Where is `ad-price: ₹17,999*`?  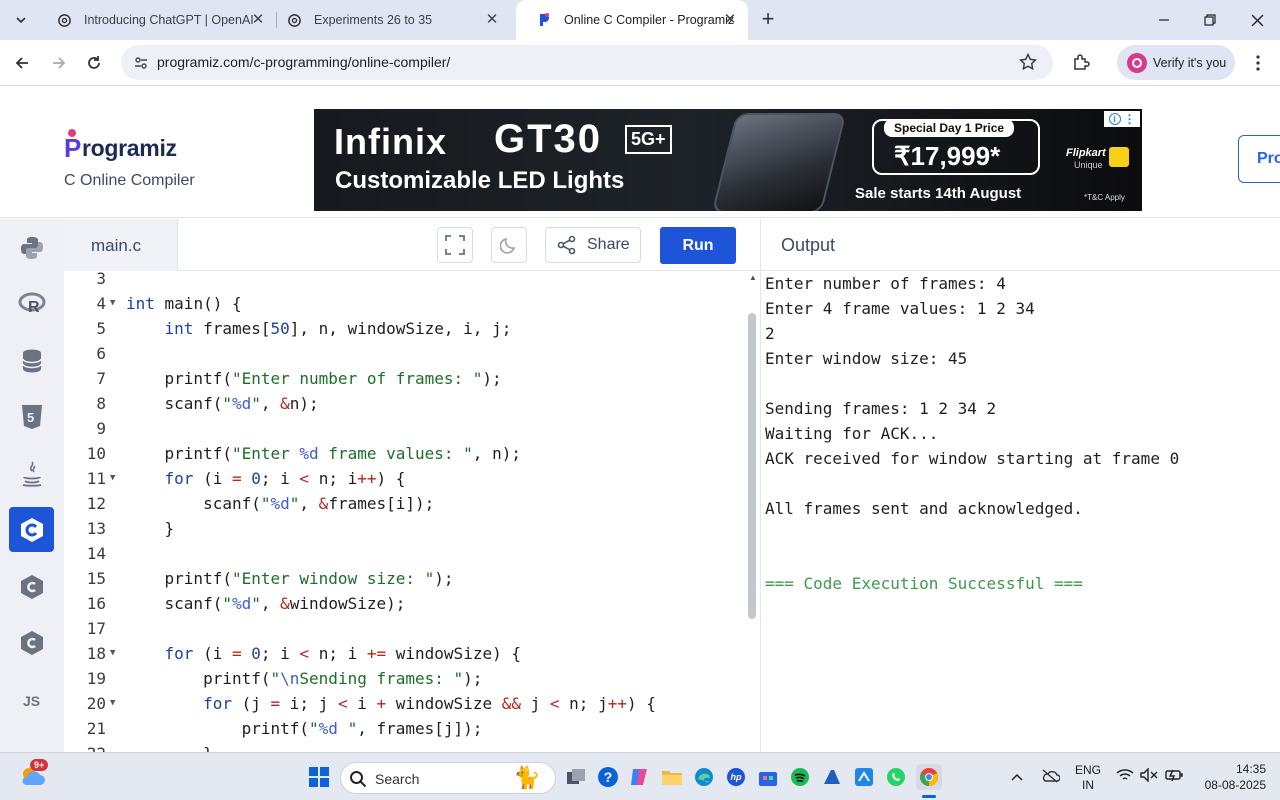
ad-price: ₹17,999* is located at coordinates (947, 156).